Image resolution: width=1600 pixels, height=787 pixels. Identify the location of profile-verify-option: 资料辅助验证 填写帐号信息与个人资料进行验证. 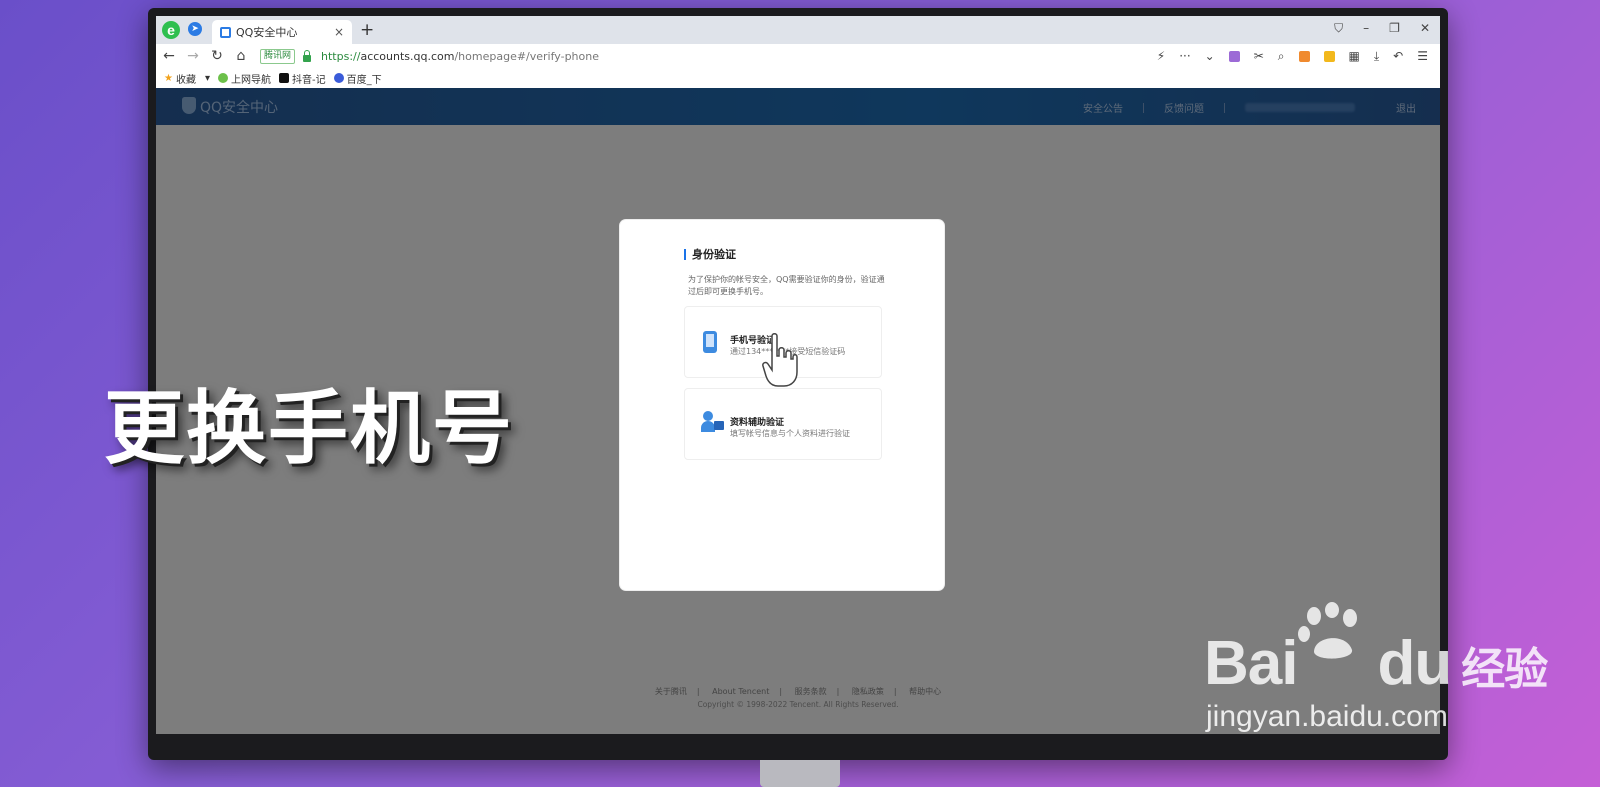
(783, 424).